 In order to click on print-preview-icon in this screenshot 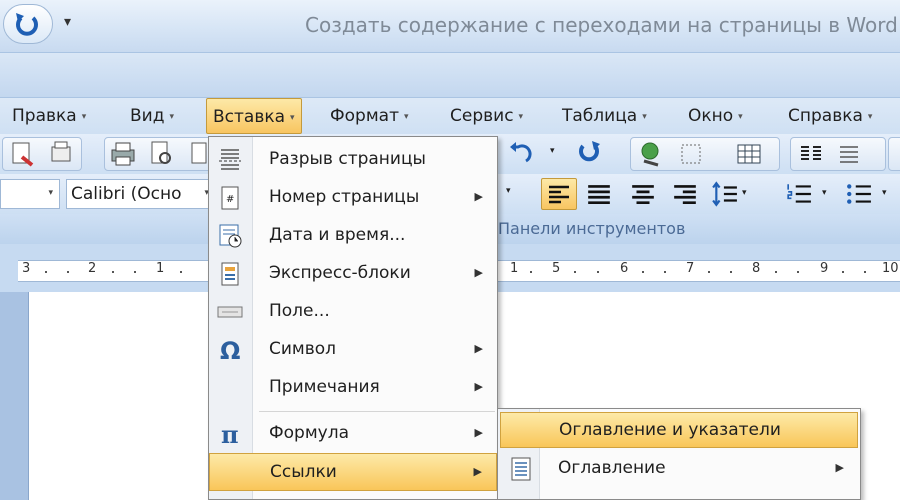, I will do `click(61, 154)`.